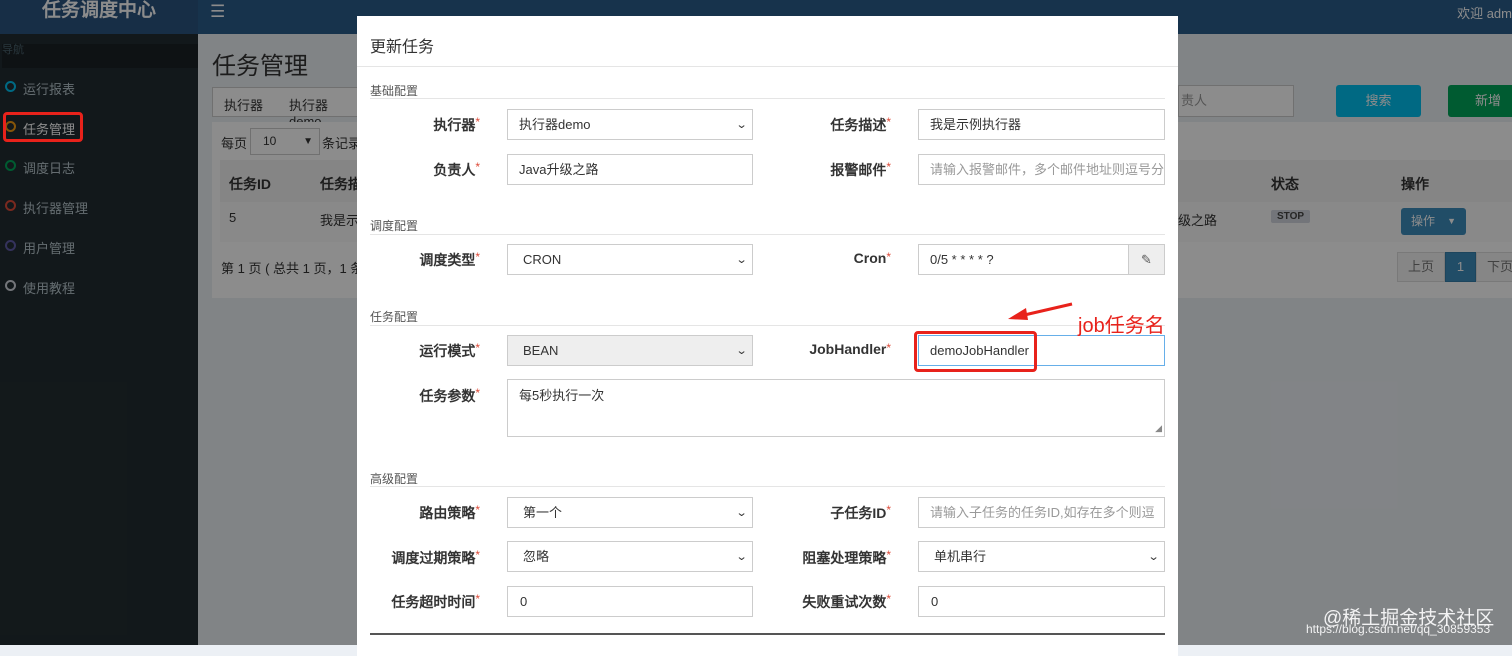  What do you see at coordinates (402, 47) in the screenshot?
I see `modal-title: 更新任务` at bounding box center [402, 47].